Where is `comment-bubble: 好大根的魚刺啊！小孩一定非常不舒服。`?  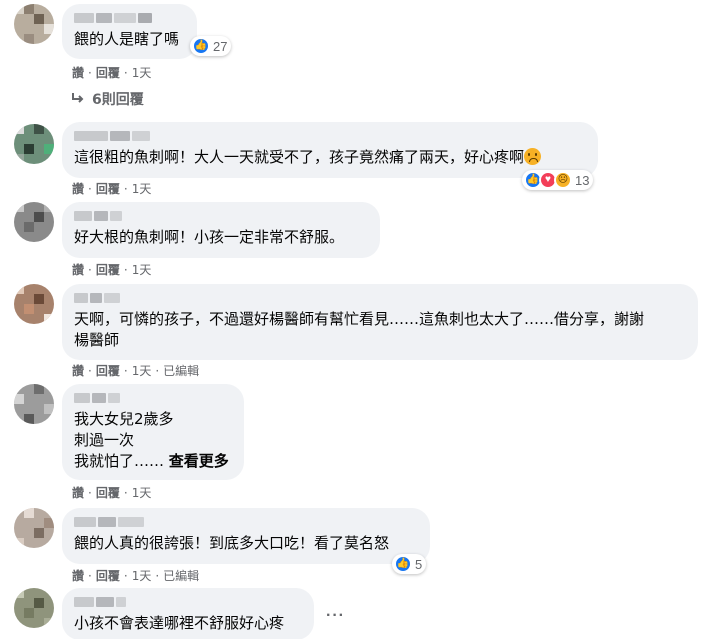 comment-bubble: 好大根的魚刺啊！小孩一定非常不舒服。 is located at coordinates (221, 230).